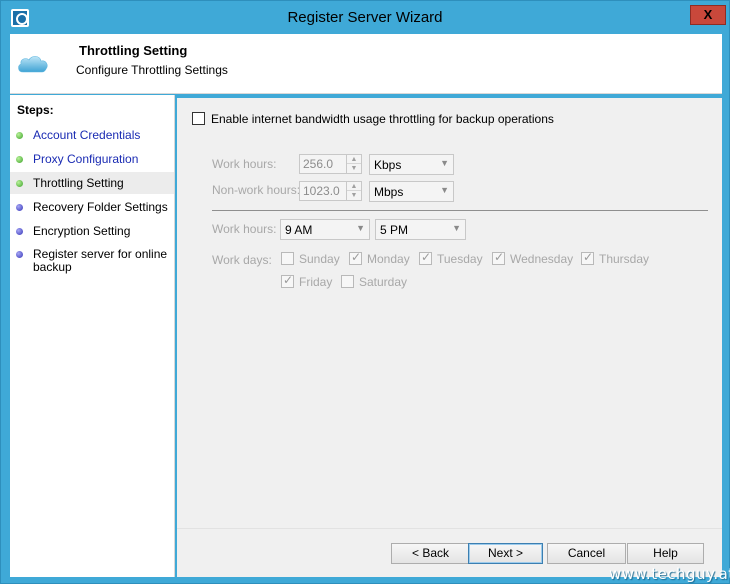 The height and width of the screenshot is (584, 730). I want to click on day-thursday-checkbox: ✓, so click(587, 257).